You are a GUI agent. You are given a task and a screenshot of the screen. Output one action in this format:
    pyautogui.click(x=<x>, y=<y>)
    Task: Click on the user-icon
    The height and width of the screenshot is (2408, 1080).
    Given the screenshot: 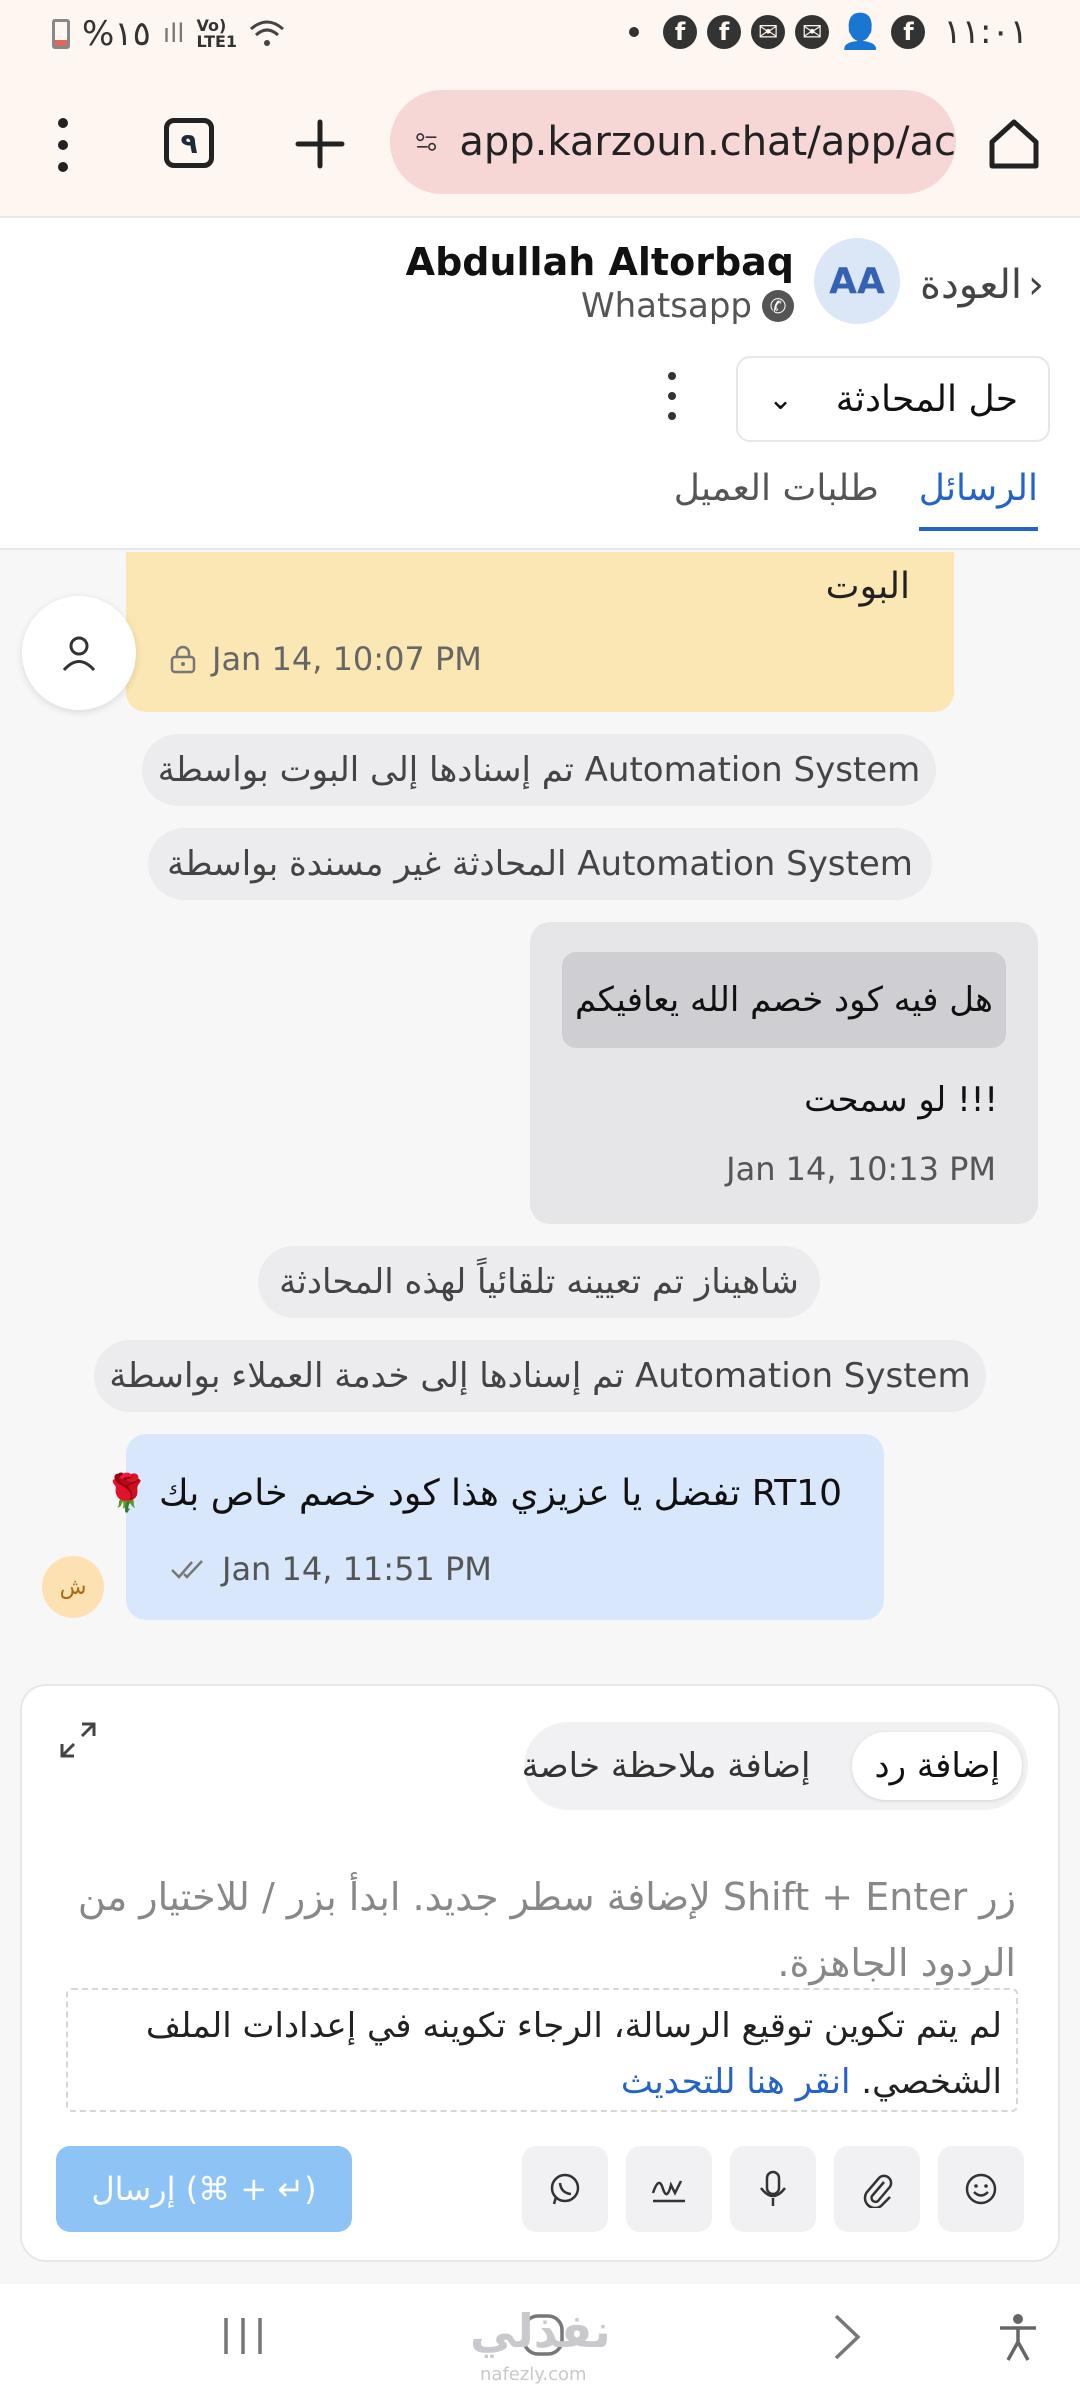 What is the action you would take?
    pyautogui.click(x=79, y=654)
    